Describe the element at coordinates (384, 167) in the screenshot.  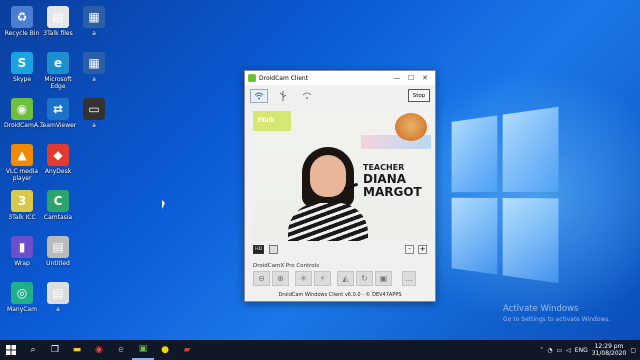
I see `teacher-label: TEACHER` at that location.